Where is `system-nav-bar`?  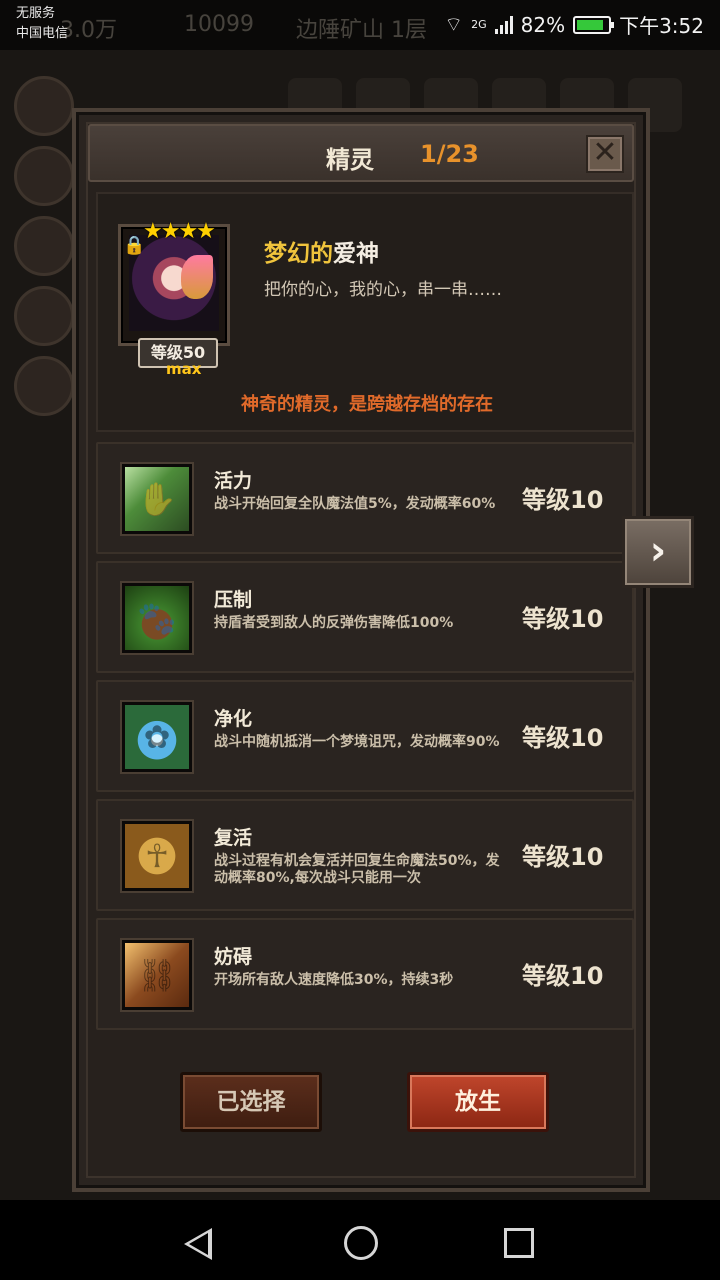 system-nav-bar is located at coordinates (360, 1240).